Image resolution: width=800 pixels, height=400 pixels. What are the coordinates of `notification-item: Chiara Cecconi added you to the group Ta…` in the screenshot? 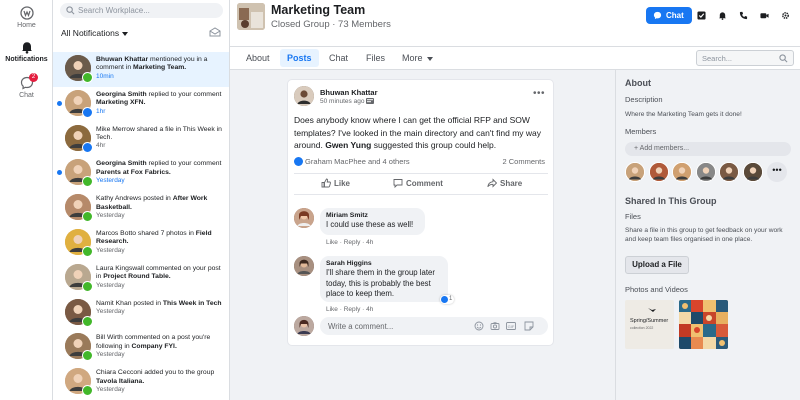 It's located at (141, 382).